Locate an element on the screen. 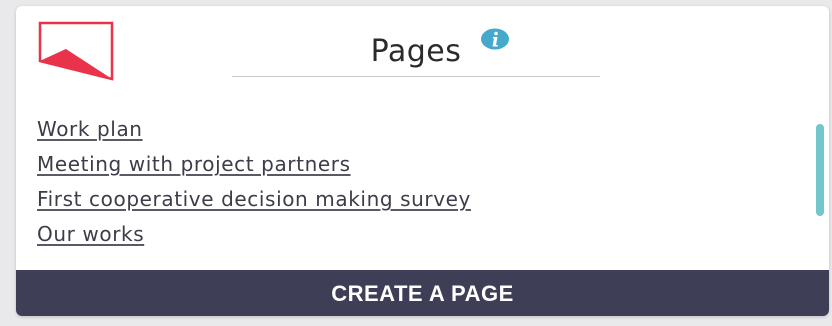 The height and width of the screenshot is (326, 832). page-link-meeting: Meeting with project partners is located at coordinates (194, 164).